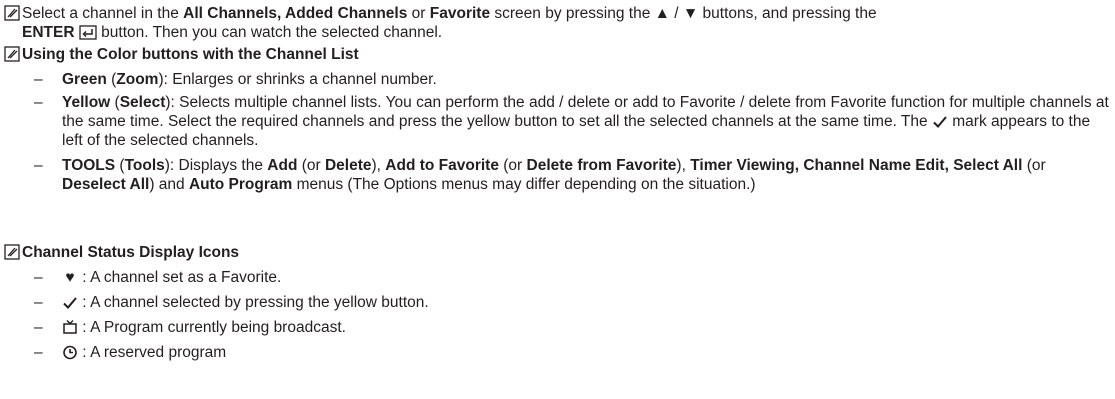 The image size is (1115, 399). I want to click on tv-icon, so click(70, 327).